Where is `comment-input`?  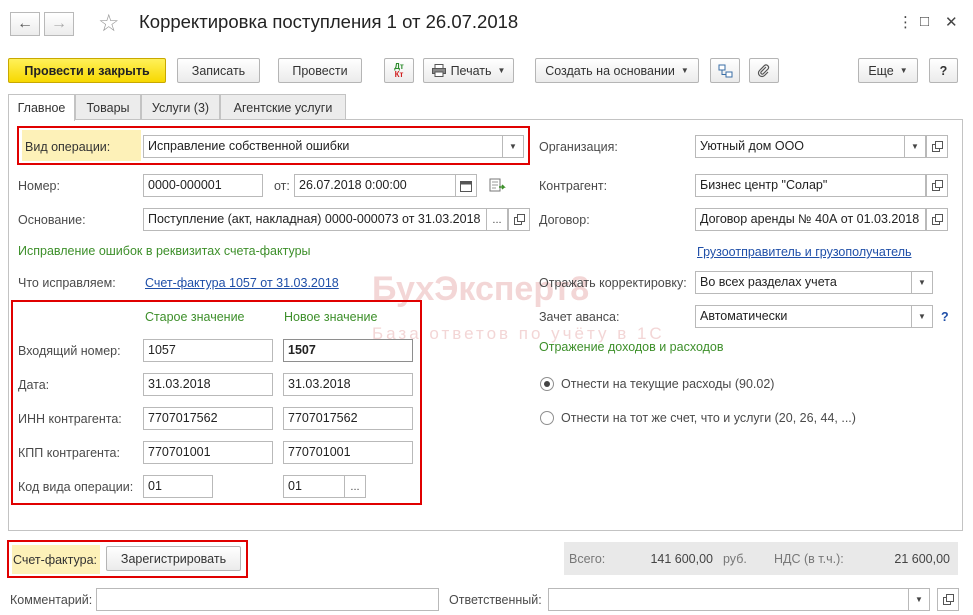 comment-input is located at coordinates (267, 599).